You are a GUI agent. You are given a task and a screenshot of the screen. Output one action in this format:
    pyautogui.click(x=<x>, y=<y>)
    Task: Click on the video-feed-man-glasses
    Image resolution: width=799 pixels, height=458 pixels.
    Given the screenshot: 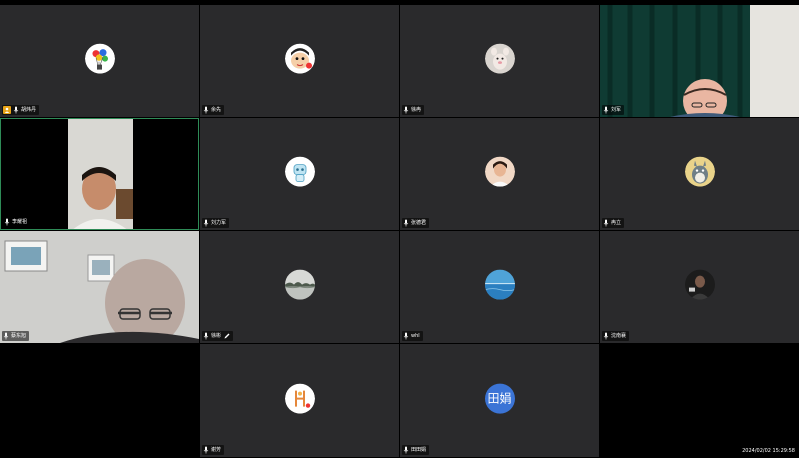 What is the action you would take?
    pyautogui.click(x=99, y=287)
    